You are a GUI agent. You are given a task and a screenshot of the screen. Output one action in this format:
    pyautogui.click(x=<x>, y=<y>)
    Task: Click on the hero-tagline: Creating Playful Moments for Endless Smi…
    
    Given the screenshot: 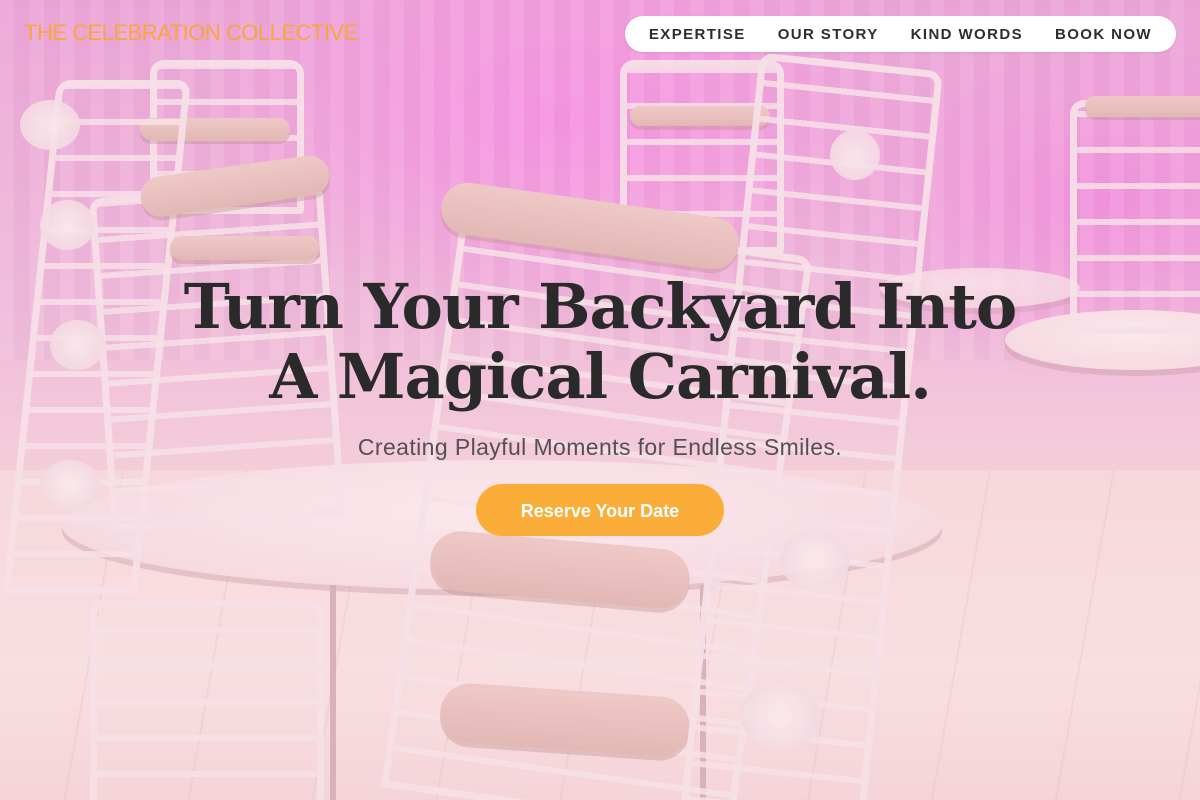 What is the action you would take?
    pyautogui.click(x=600, y=447)
    